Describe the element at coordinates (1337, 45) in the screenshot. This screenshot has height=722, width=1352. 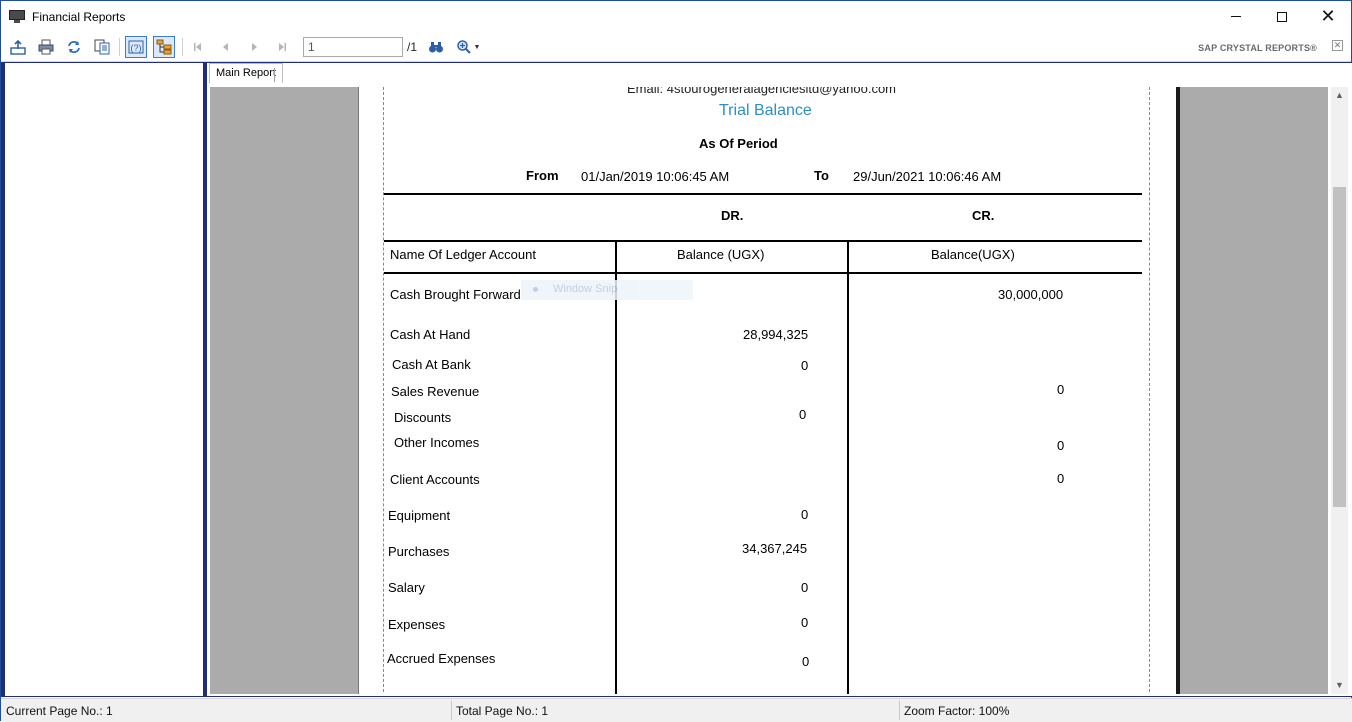
I see `close-viewer-icon: ✕` at that location.